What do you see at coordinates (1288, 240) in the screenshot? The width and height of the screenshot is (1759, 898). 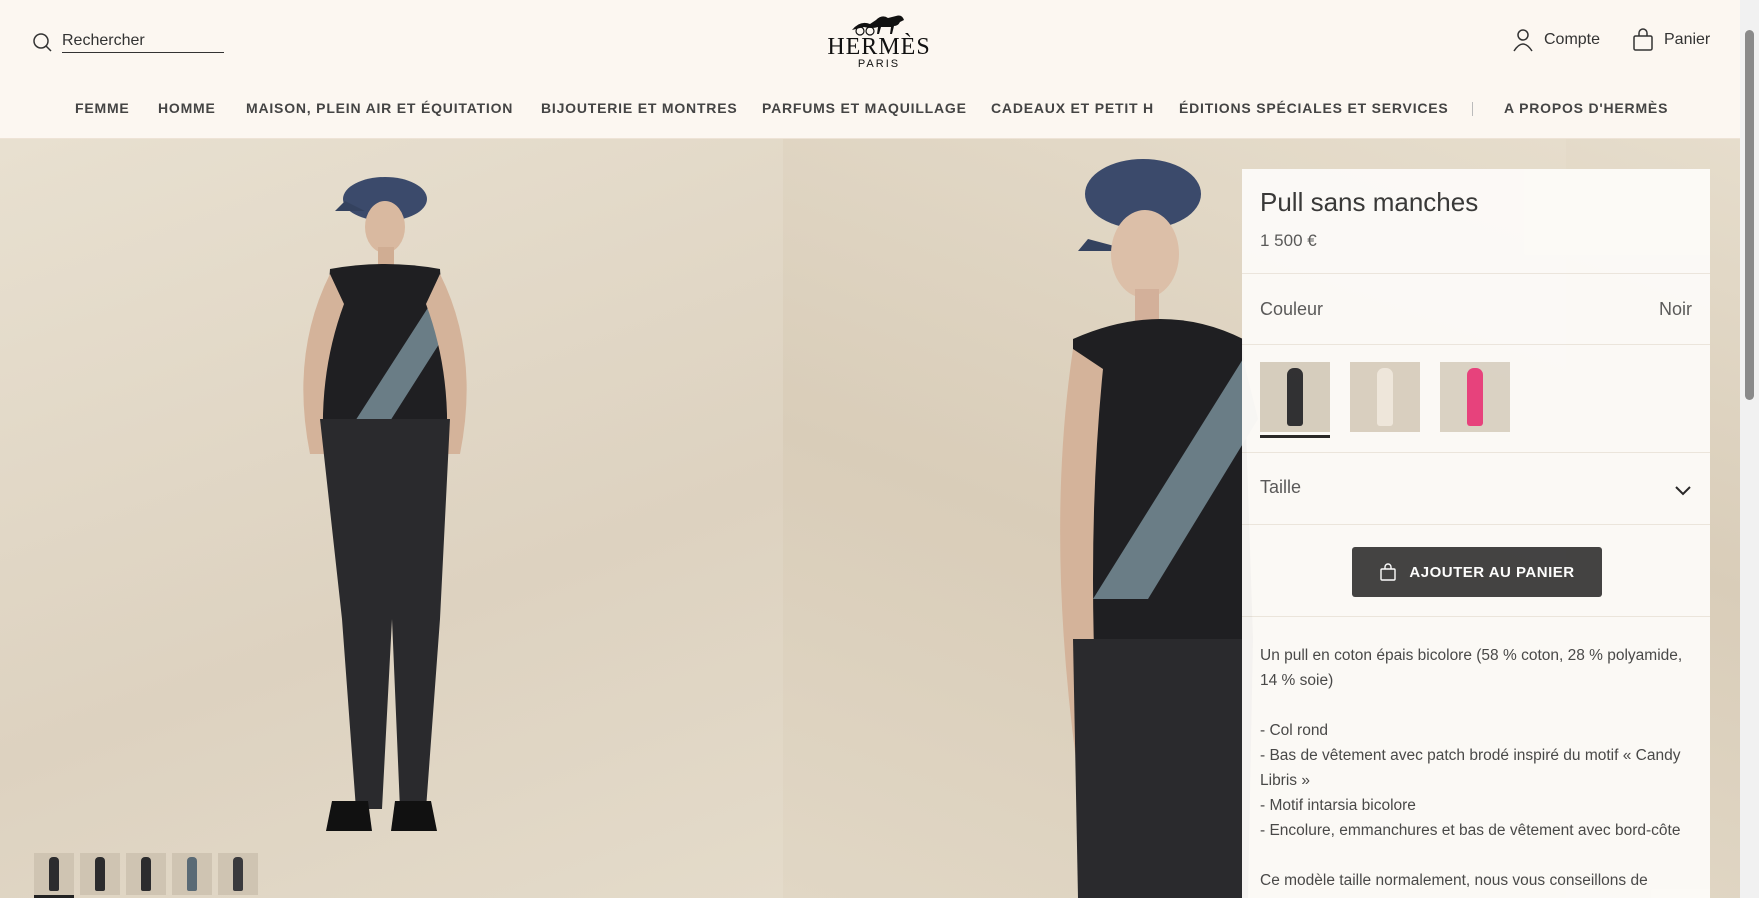 I see `product-price: 1 500 €` at bounding box center [1288, 240].